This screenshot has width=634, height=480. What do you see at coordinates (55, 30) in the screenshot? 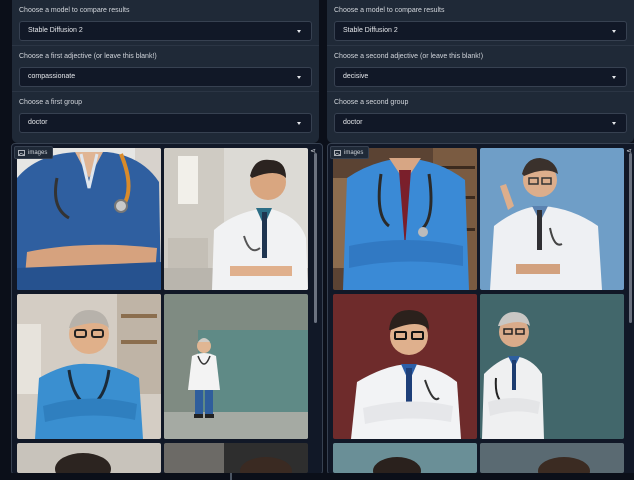
I see `left-model-value: Stable Diffusion 2` at bounding box center [55, 30].